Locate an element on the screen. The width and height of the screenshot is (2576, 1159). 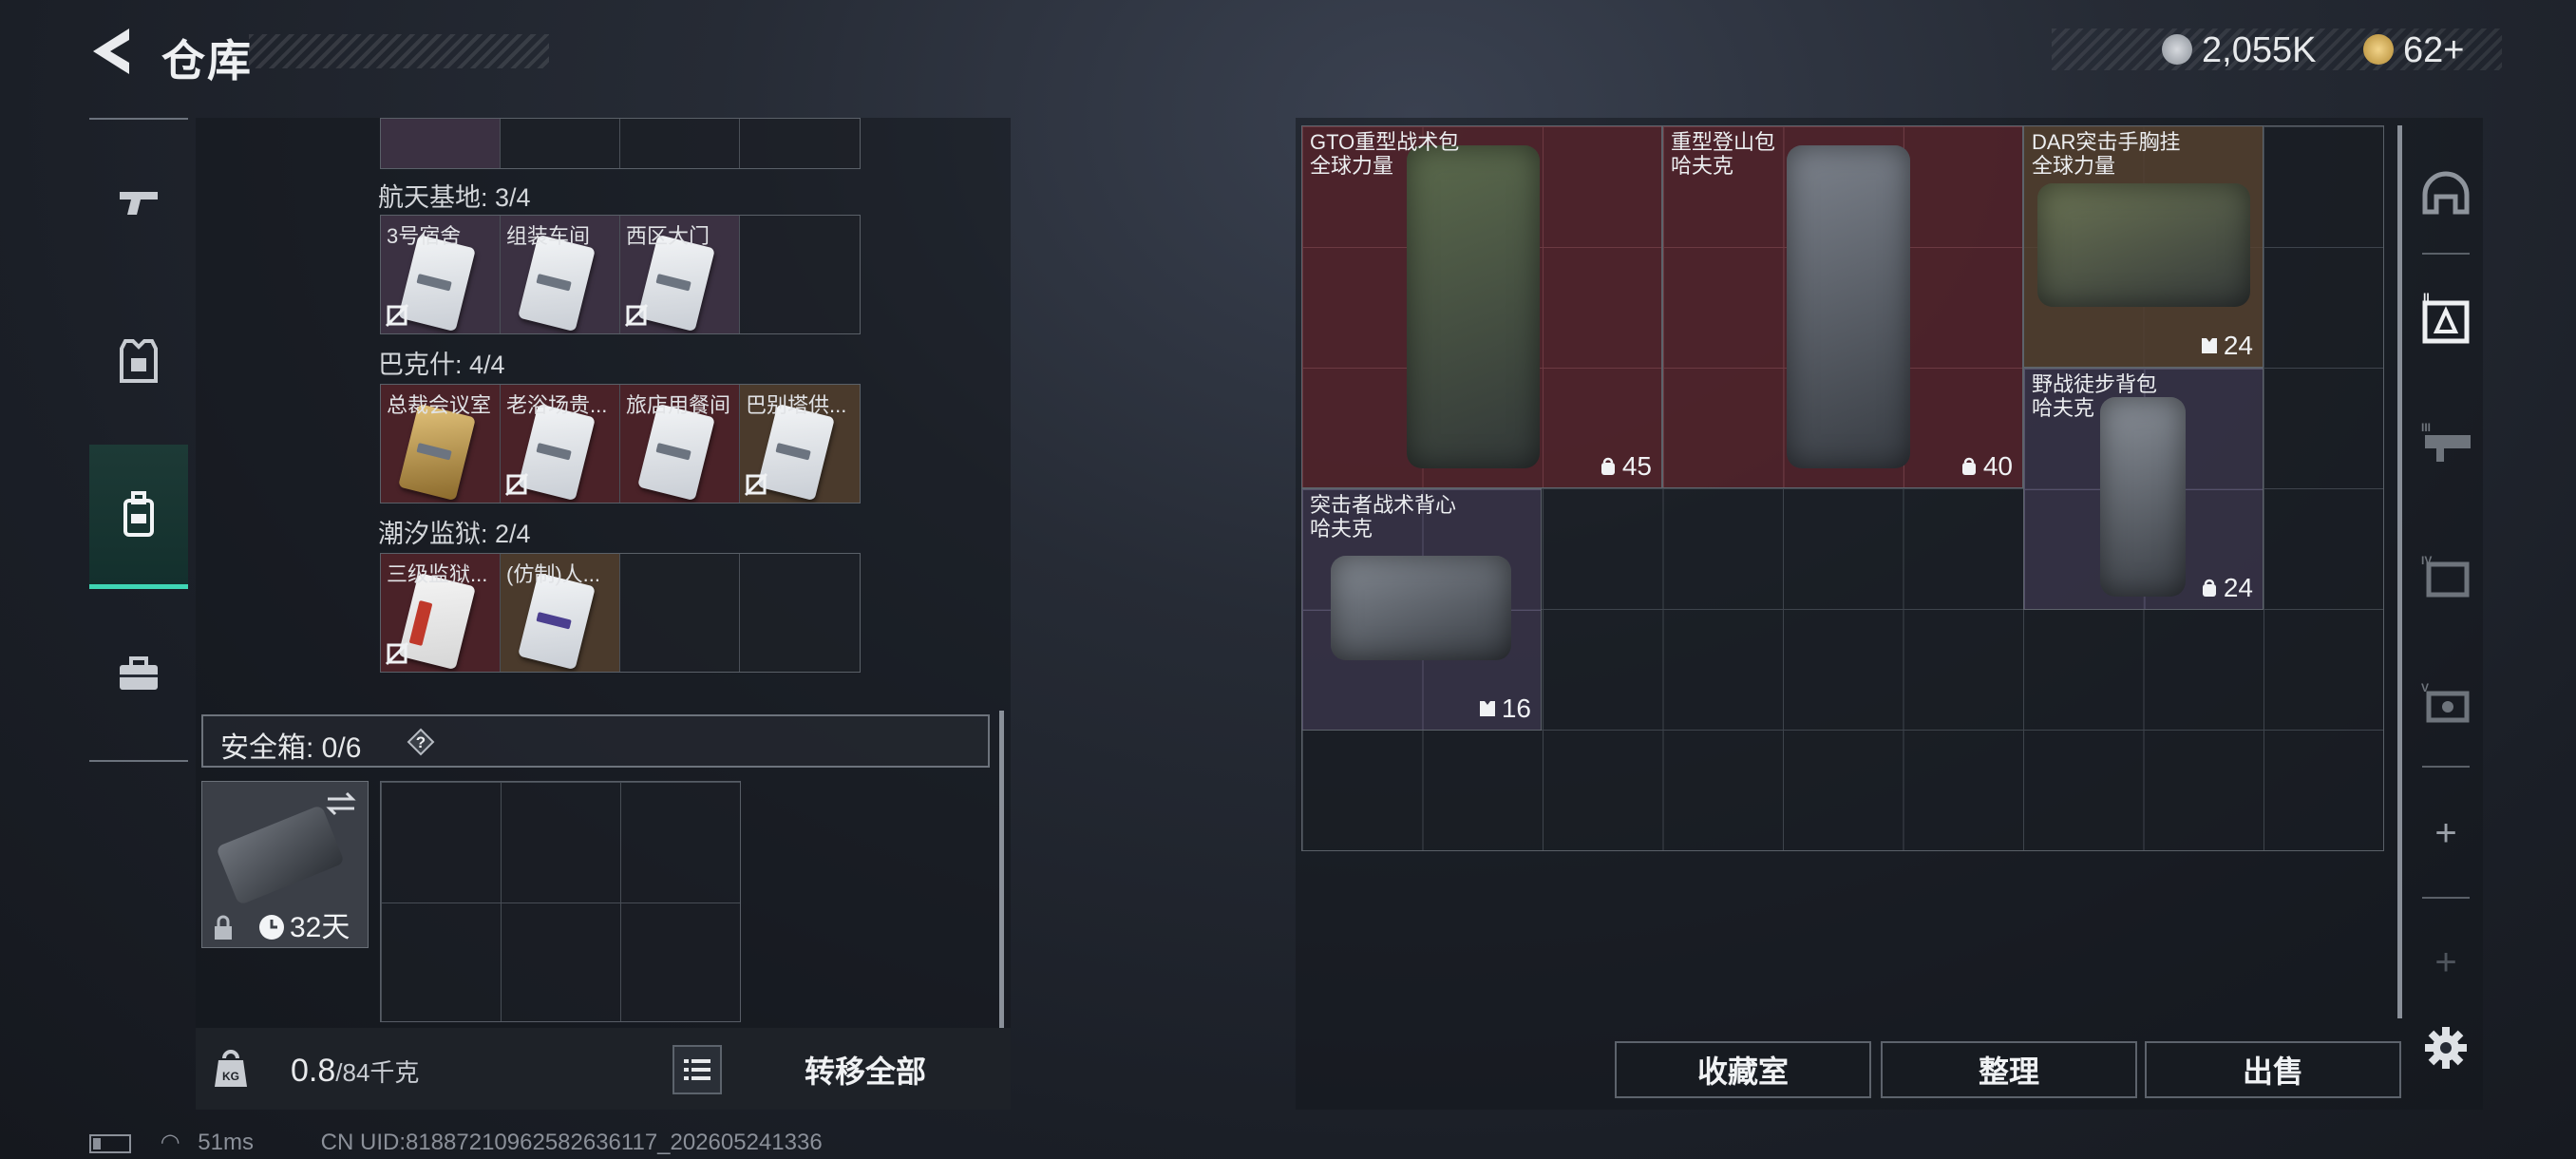
nav-backpack is located at coordinates (138, 517).